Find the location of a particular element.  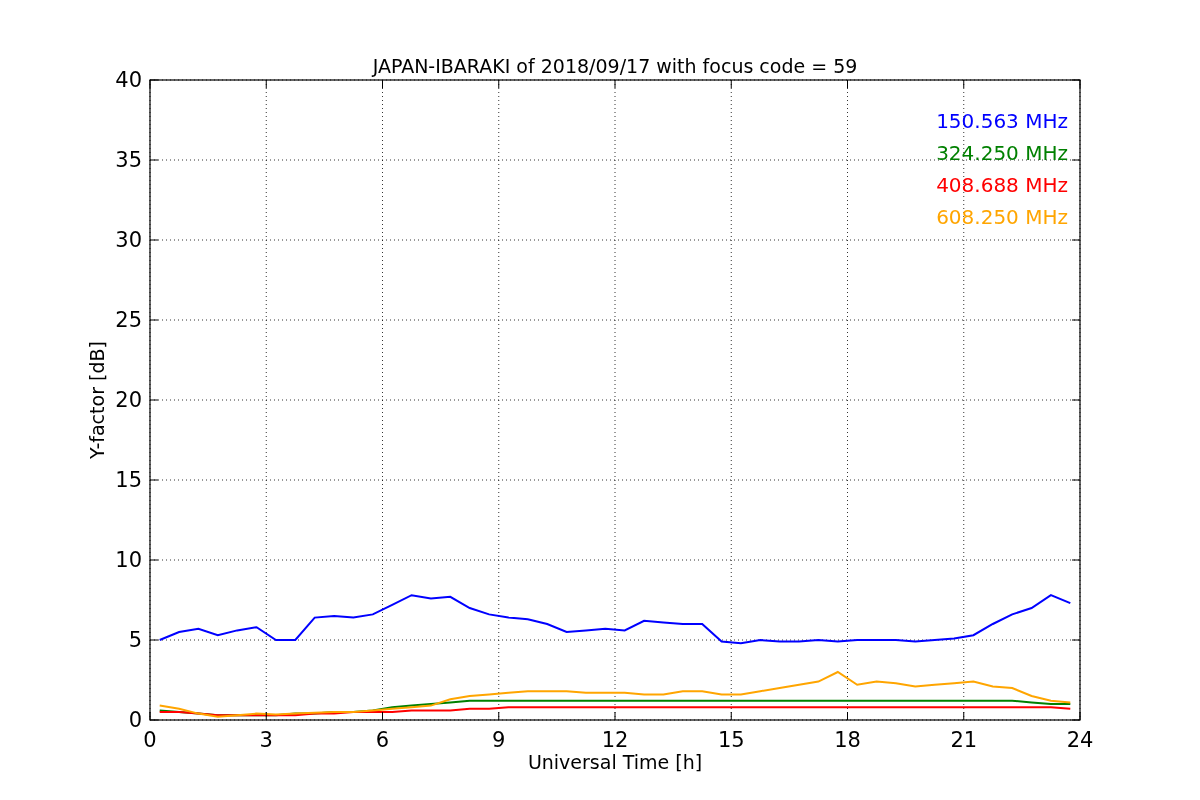

x-tick-label: 15 is located at coordinates (731, 740).